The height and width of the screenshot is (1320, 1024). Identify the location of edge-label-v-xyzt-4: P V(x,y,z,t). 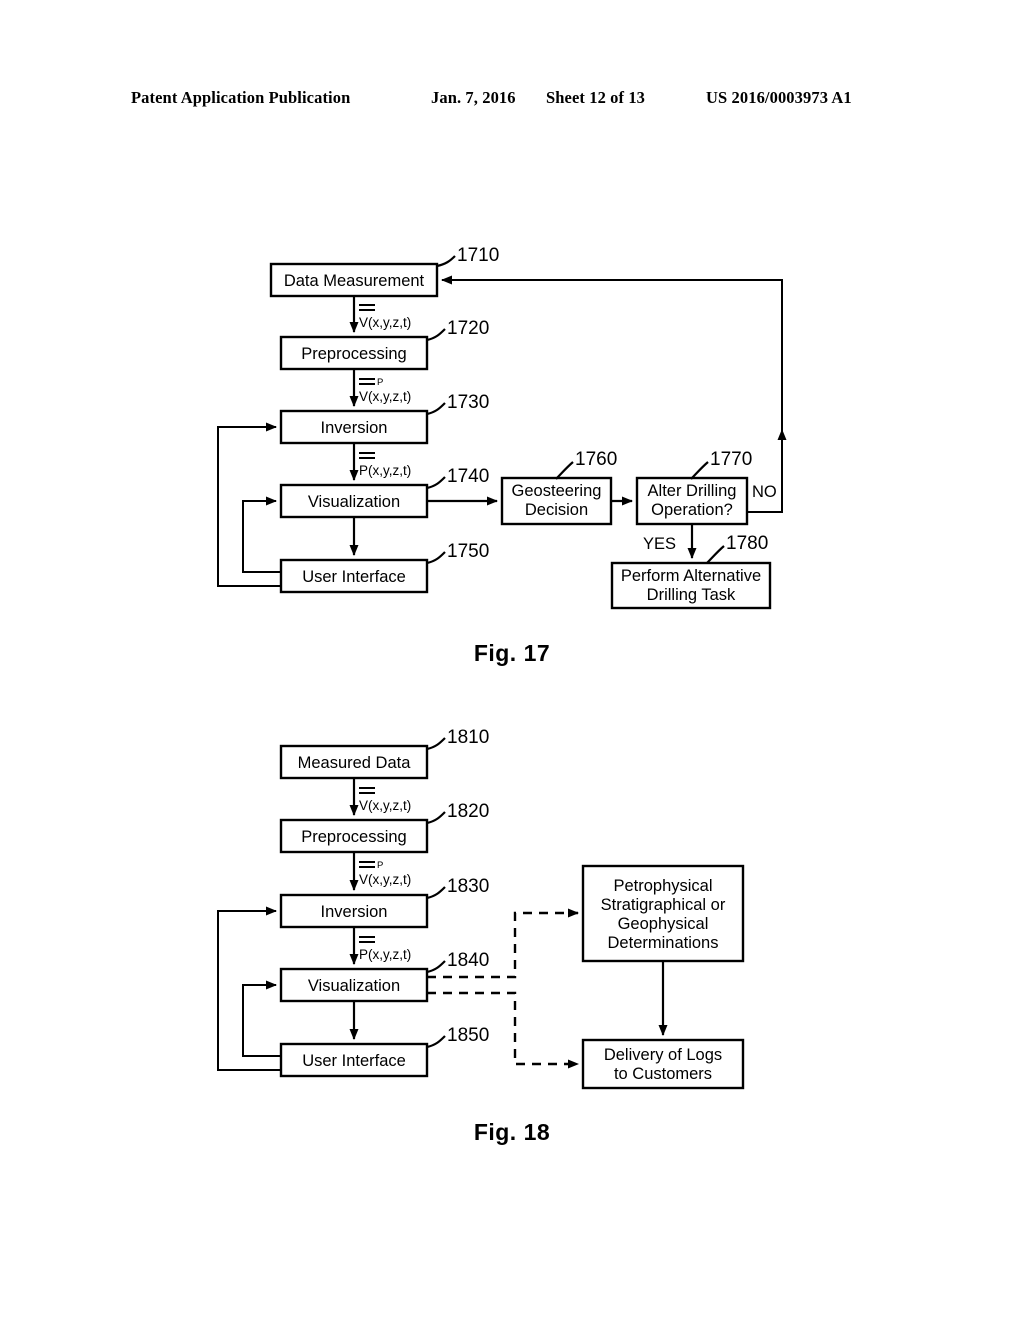
(385, 873).